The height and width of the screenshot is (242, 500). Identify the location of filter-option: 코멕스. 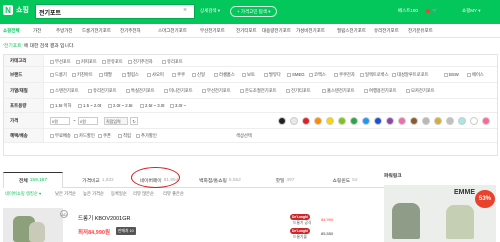
(317, 75).